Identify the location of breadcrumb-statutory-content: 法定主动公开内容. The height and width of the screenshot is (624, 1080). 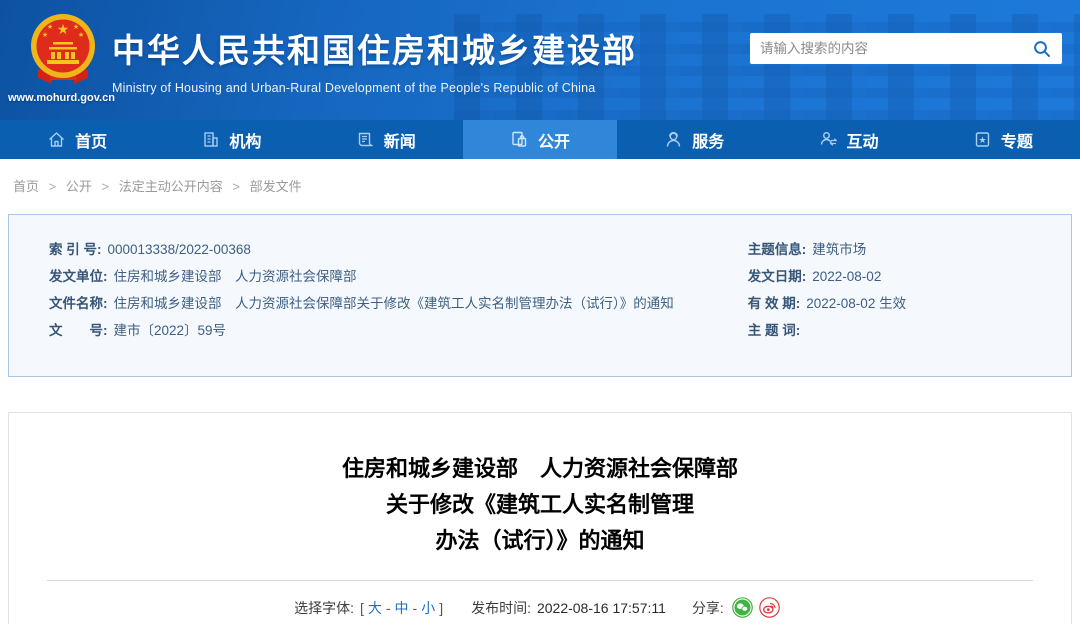
(171, 186).